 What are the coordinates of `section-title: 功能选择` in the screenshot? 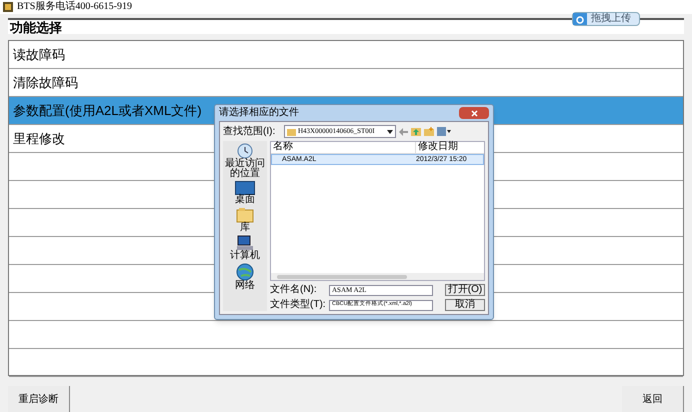 It's located at (35, 27).